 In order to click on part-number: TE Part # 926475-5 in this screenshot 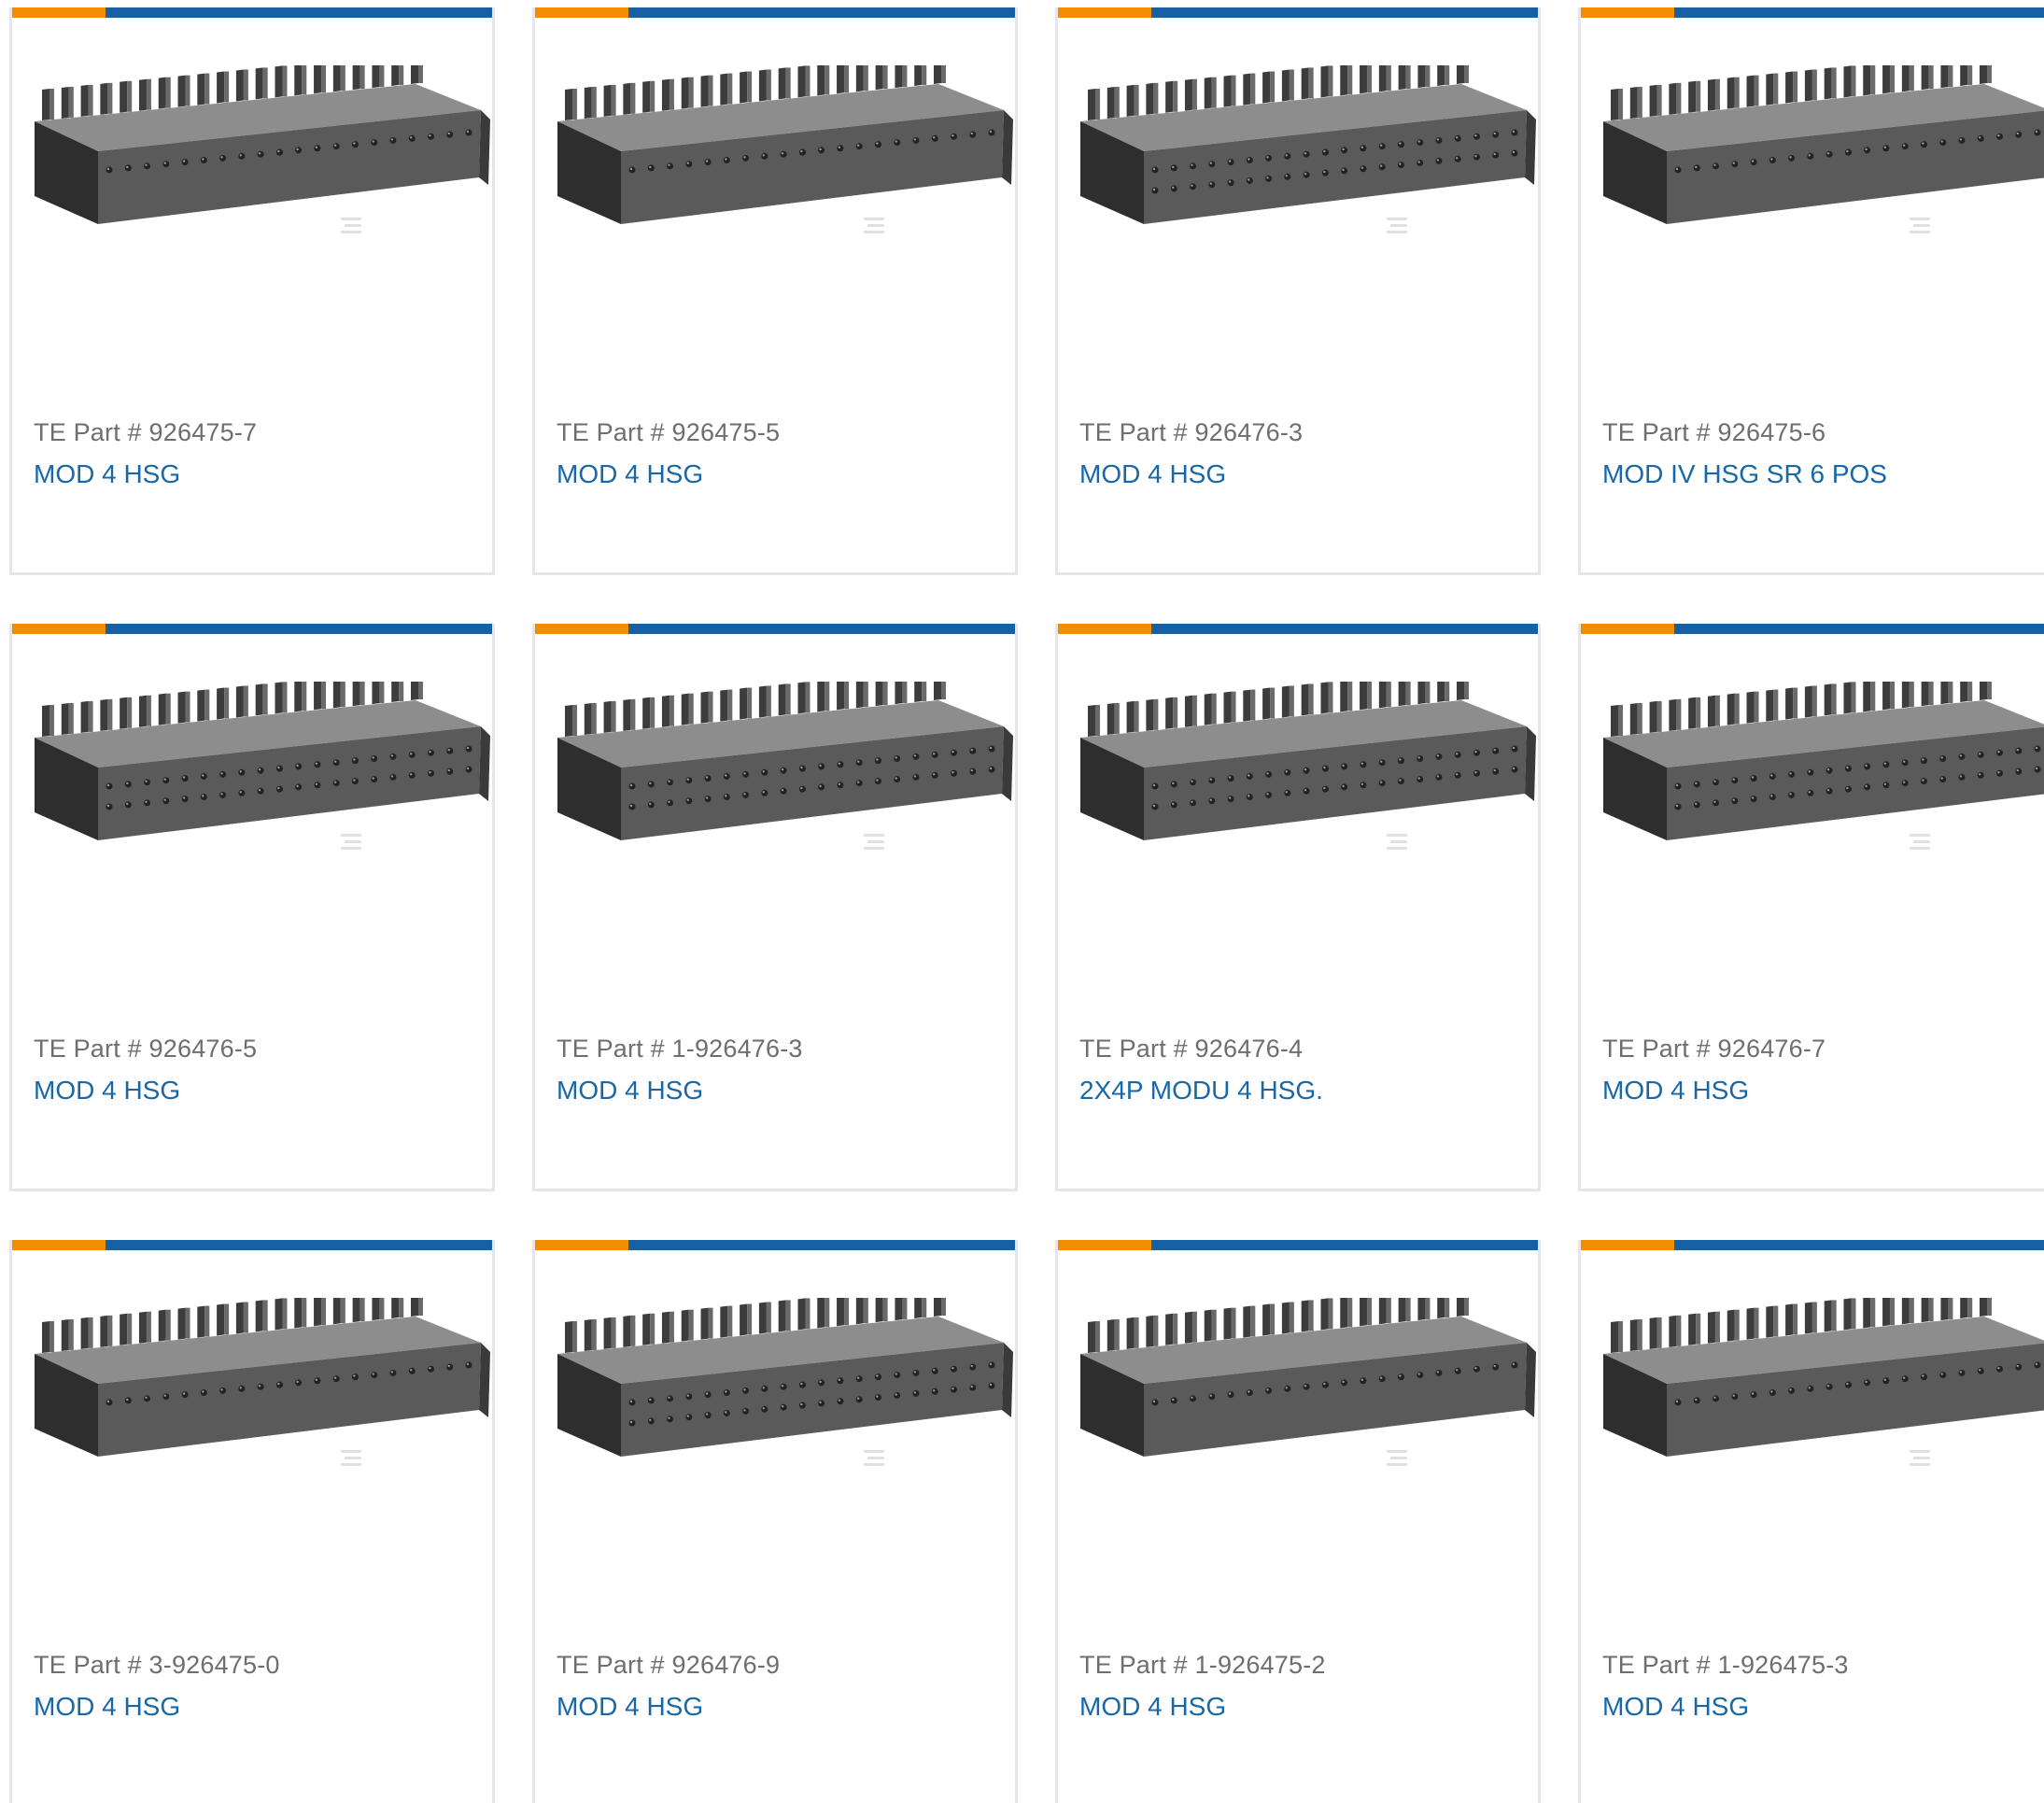, I will do `click(669, 432)`.